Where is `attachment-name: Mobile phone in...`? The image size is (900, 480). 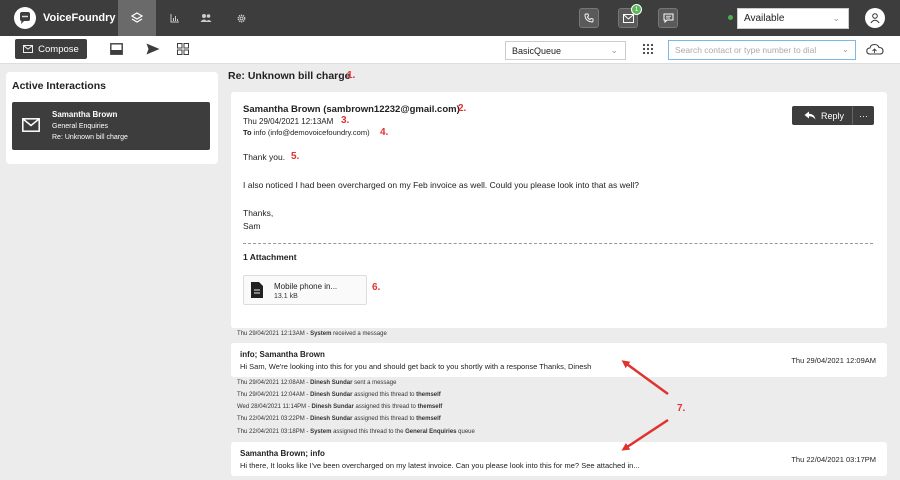 attachment-name: Mobile phone in... is located at coordinates (306, 286).